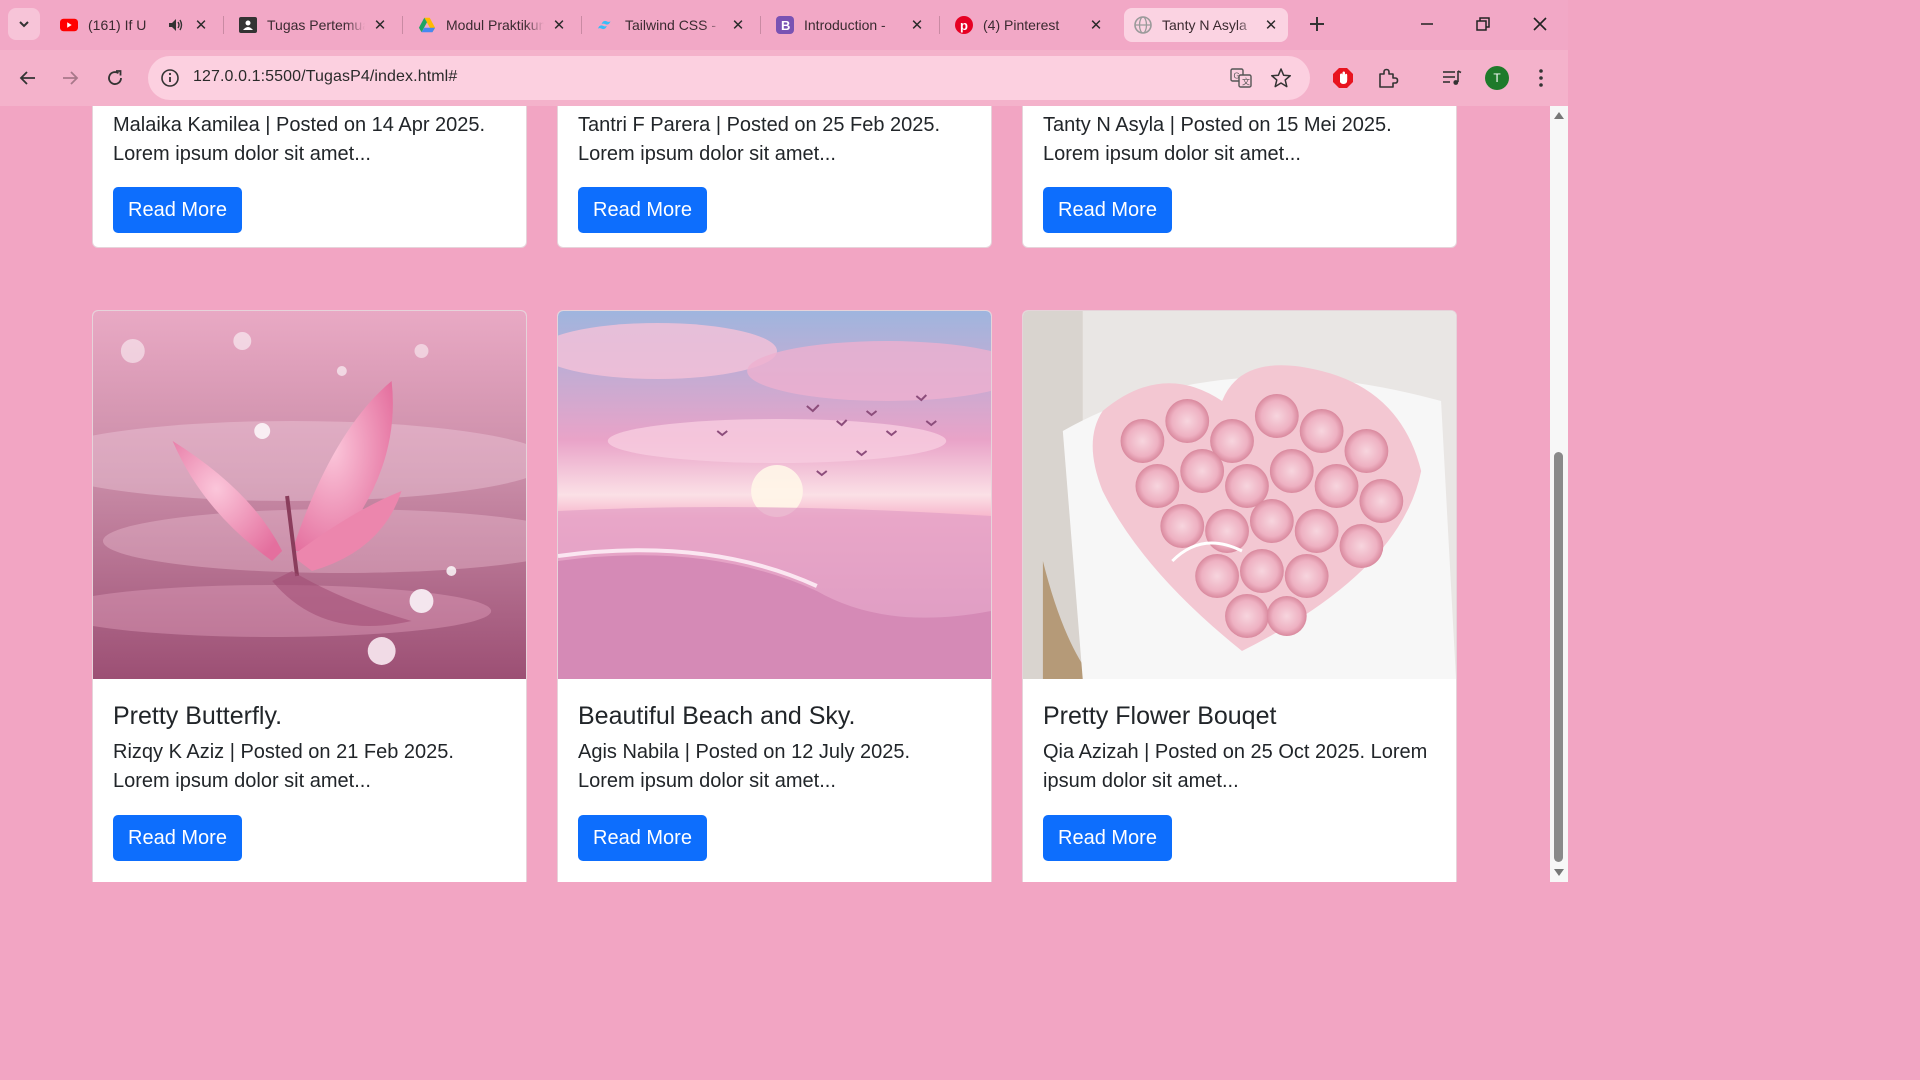 The height and width of the screenshot is (1080, 1920). What do you see at coordinates (69, 25) in the screenshot?
I see `youtube-icon` at bounding box center [69, 25].